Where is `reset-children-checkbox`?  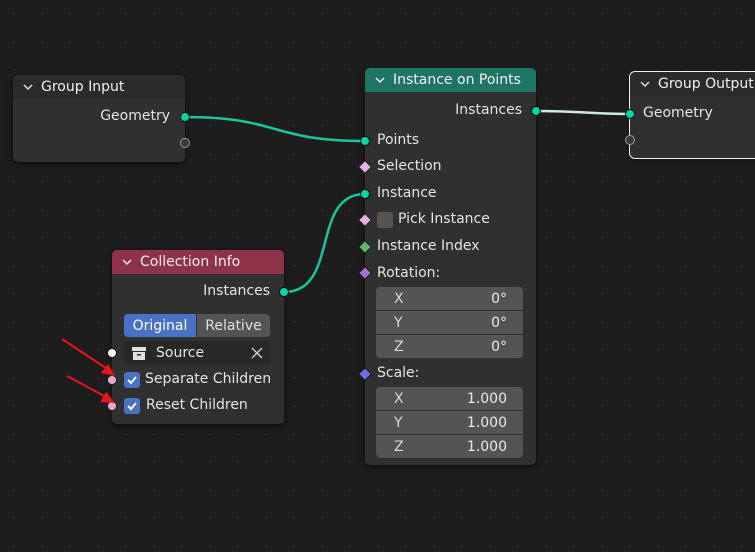
reset-children-checkbox is located at coordinates (132, 406).